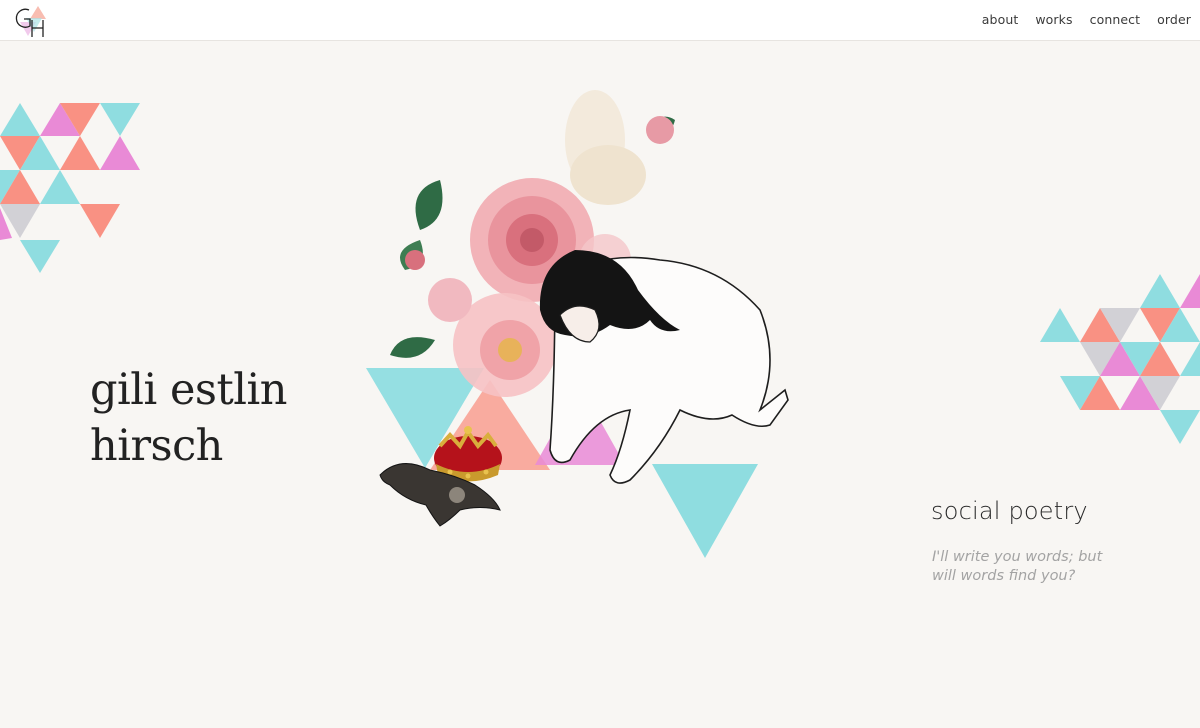 The image size is (1200, 728). Describe the element at coordinates (1174, 19) in the screenshot. I see `nav-order: order` at that location.